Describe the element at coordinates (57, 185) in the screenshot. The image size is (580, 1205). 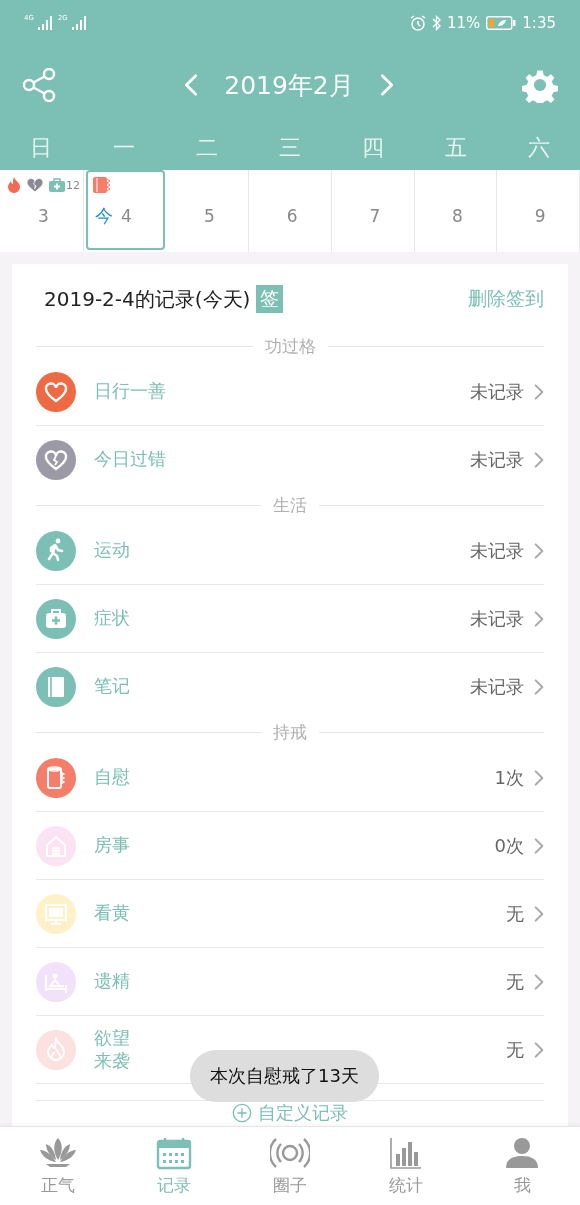
I see `medical-kit-icon` at that location.